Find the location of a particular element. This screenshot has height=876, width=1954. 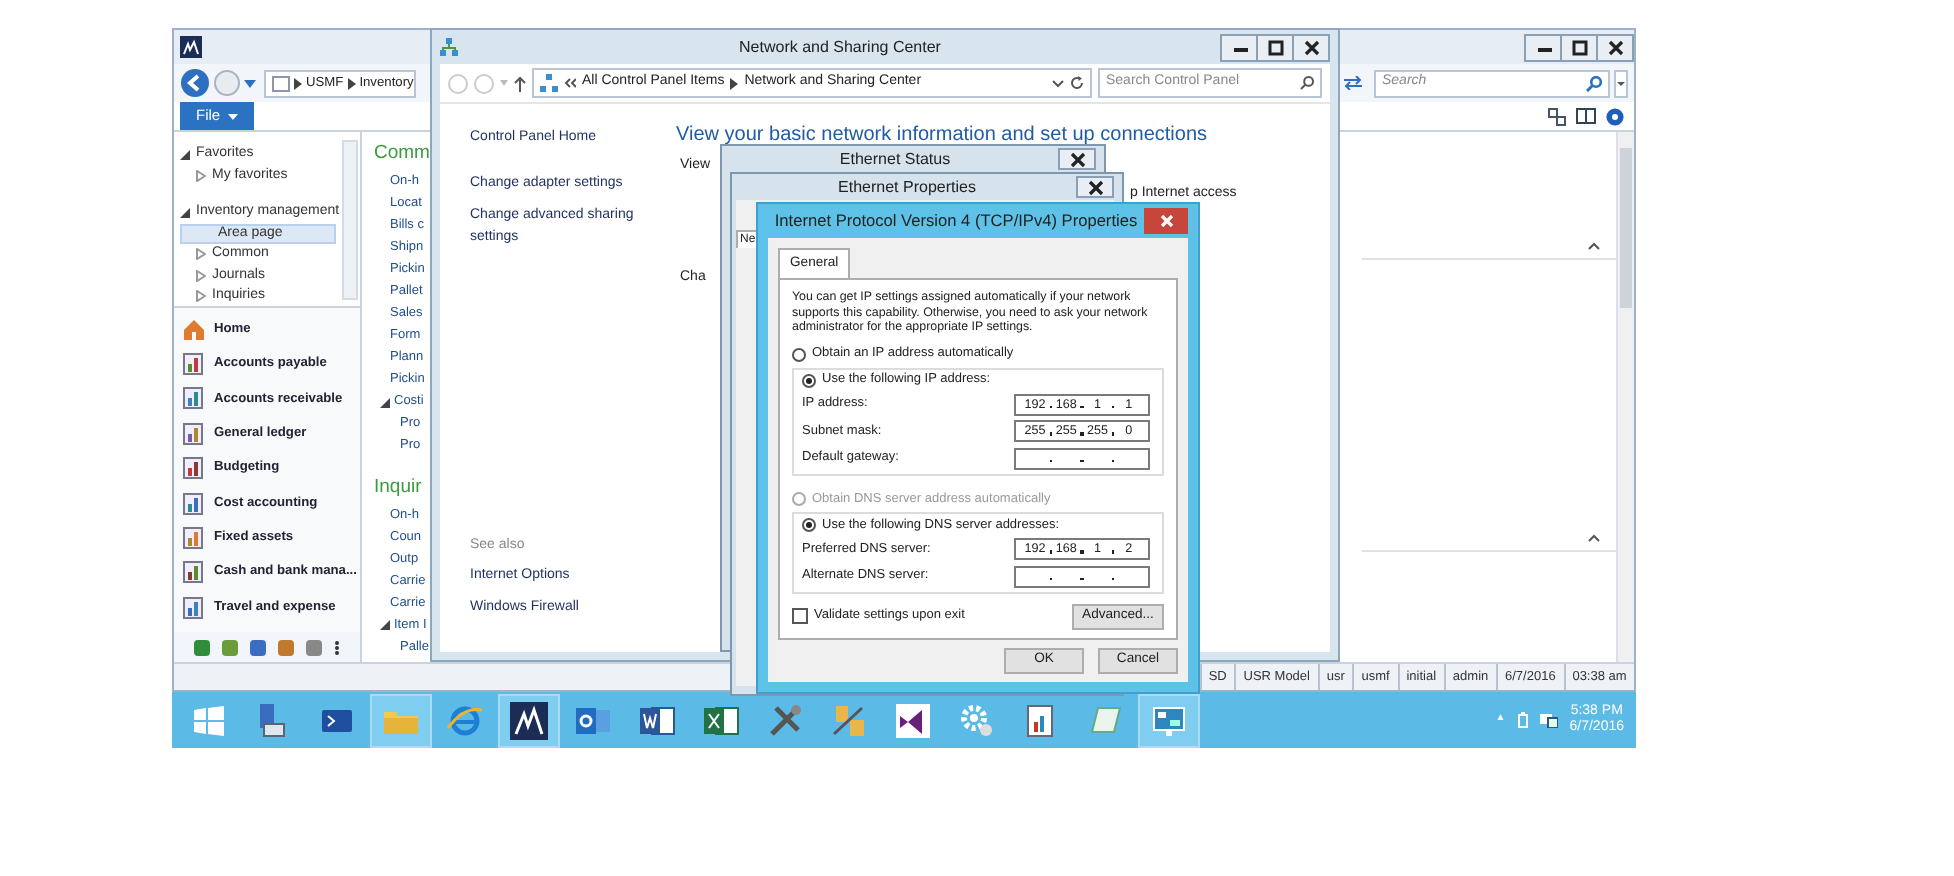

control-panel-icon is located at coordinates (1169, 720).